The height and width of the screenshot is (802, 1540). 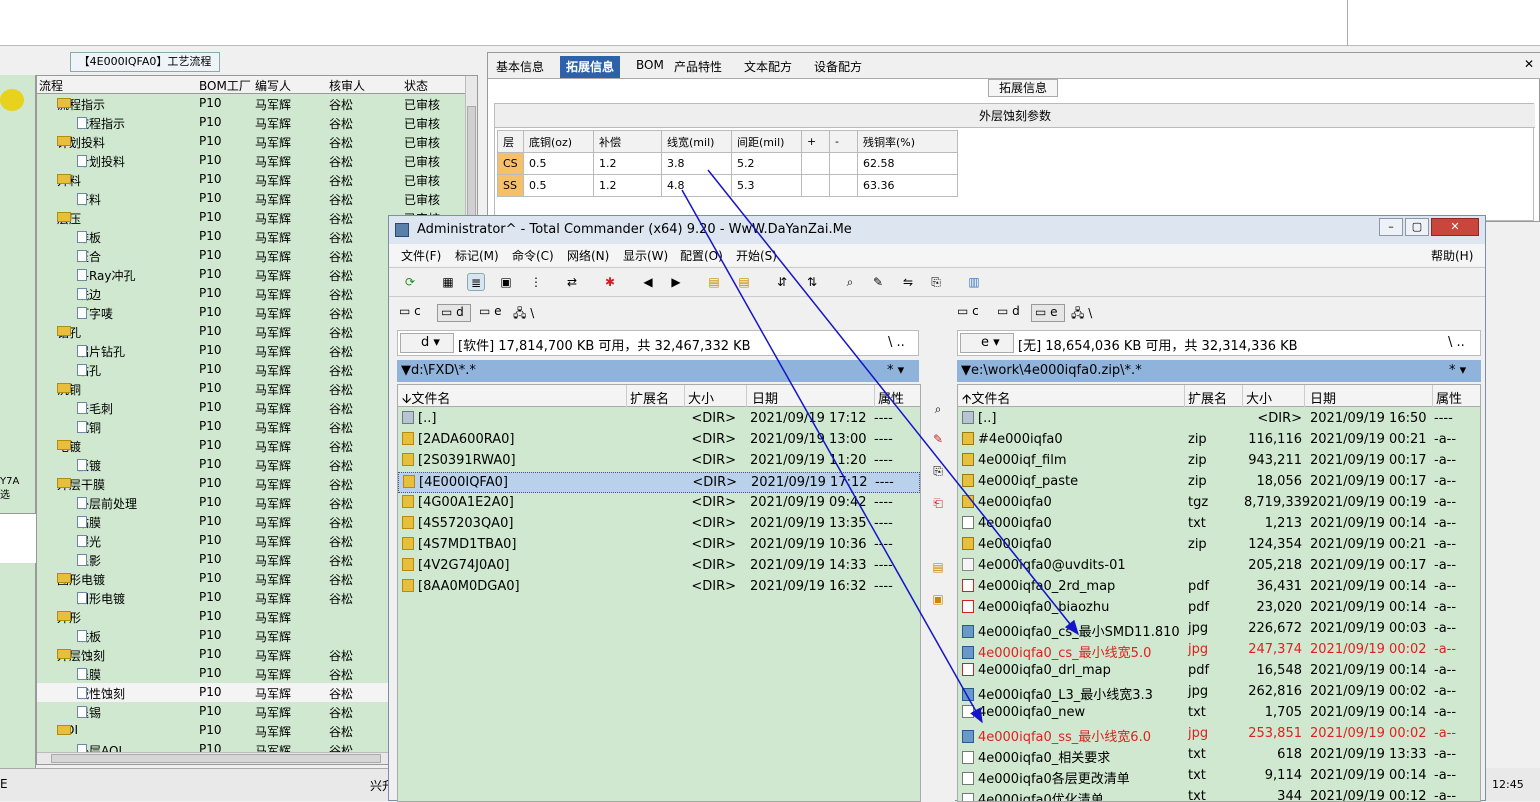 What do you see at coordinates (744, 282) in the screenshot?
I see `unpack-icon: ▤` at bounding box center [744, 282].